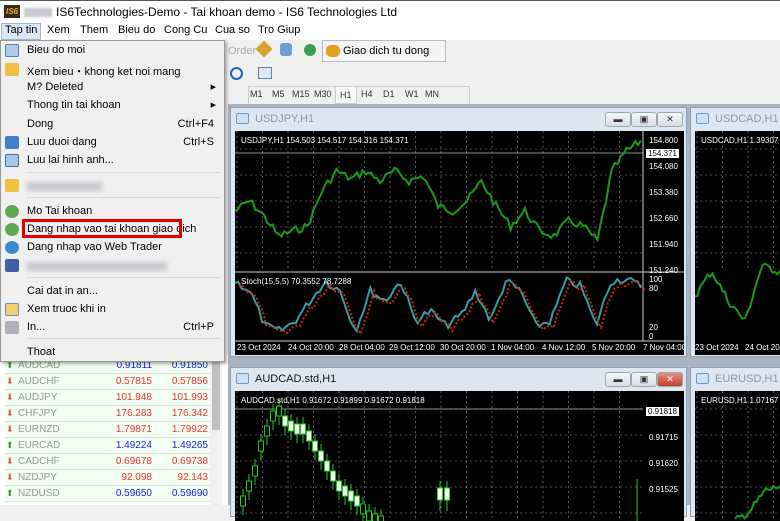  What do you see at coordinates (21, 31) in the screenshot?
I see `menu-file: Tap tin` at bounding box center [21, 31].